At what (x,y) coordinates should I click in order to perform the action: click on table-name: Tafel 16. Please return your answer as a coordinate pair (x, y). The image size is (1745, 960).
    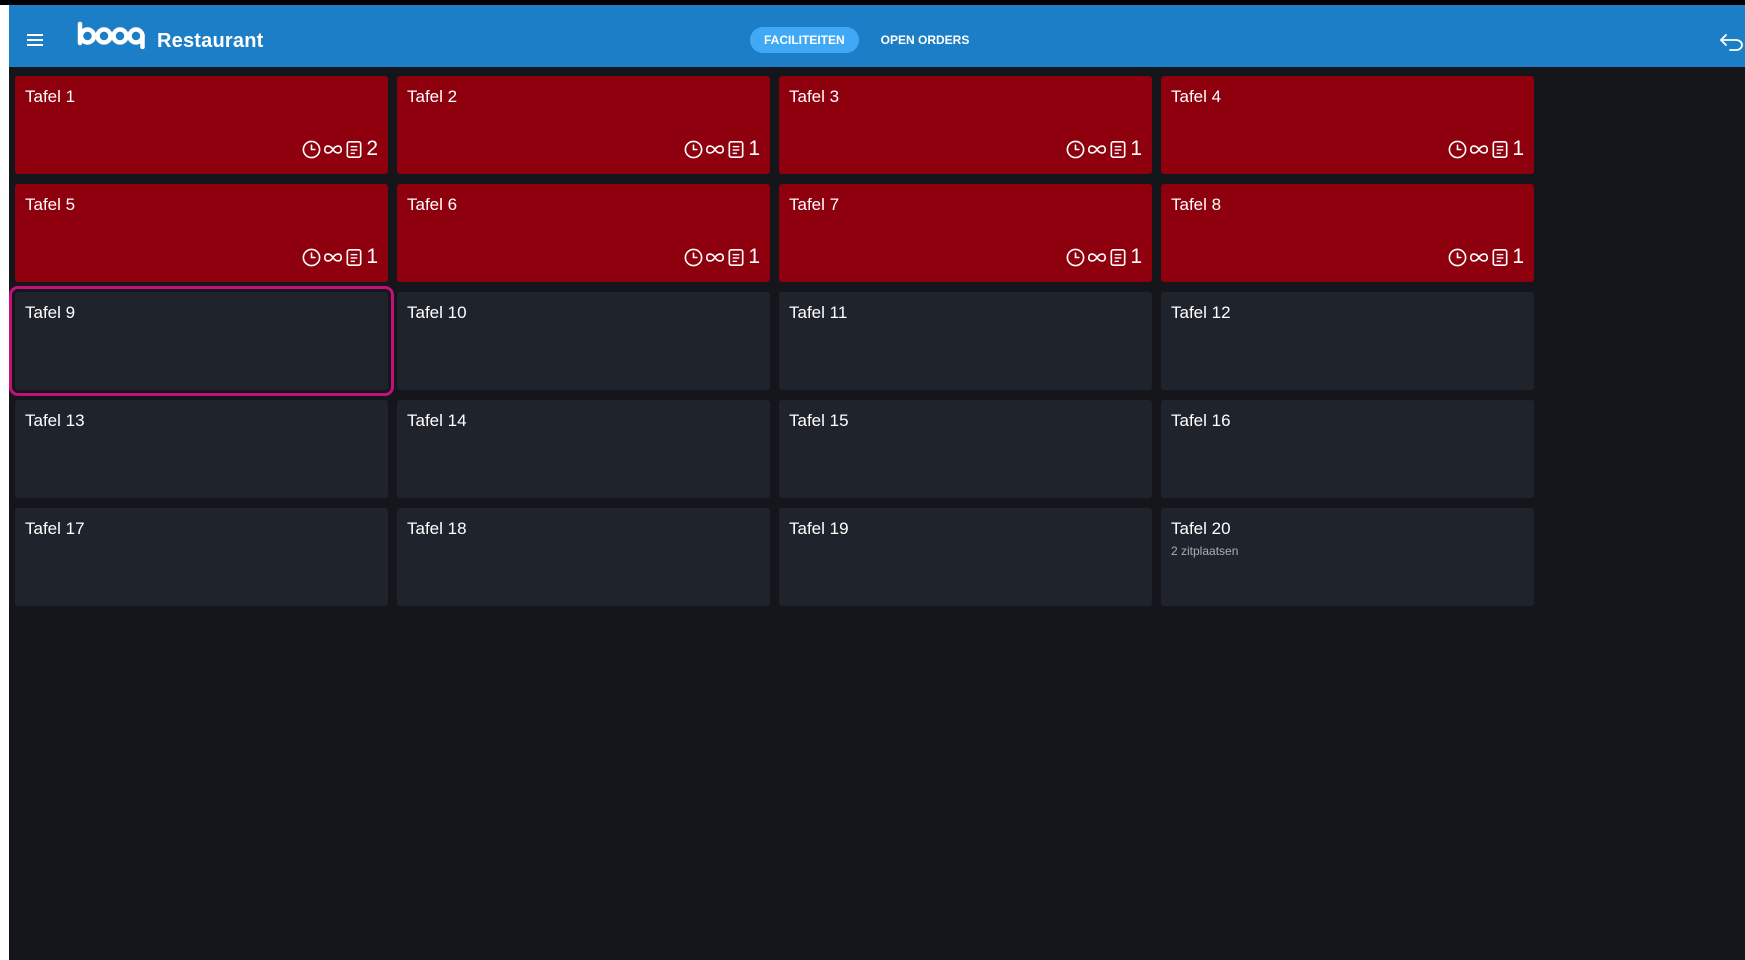
    Looking at the image, I should click on (1201, 420).